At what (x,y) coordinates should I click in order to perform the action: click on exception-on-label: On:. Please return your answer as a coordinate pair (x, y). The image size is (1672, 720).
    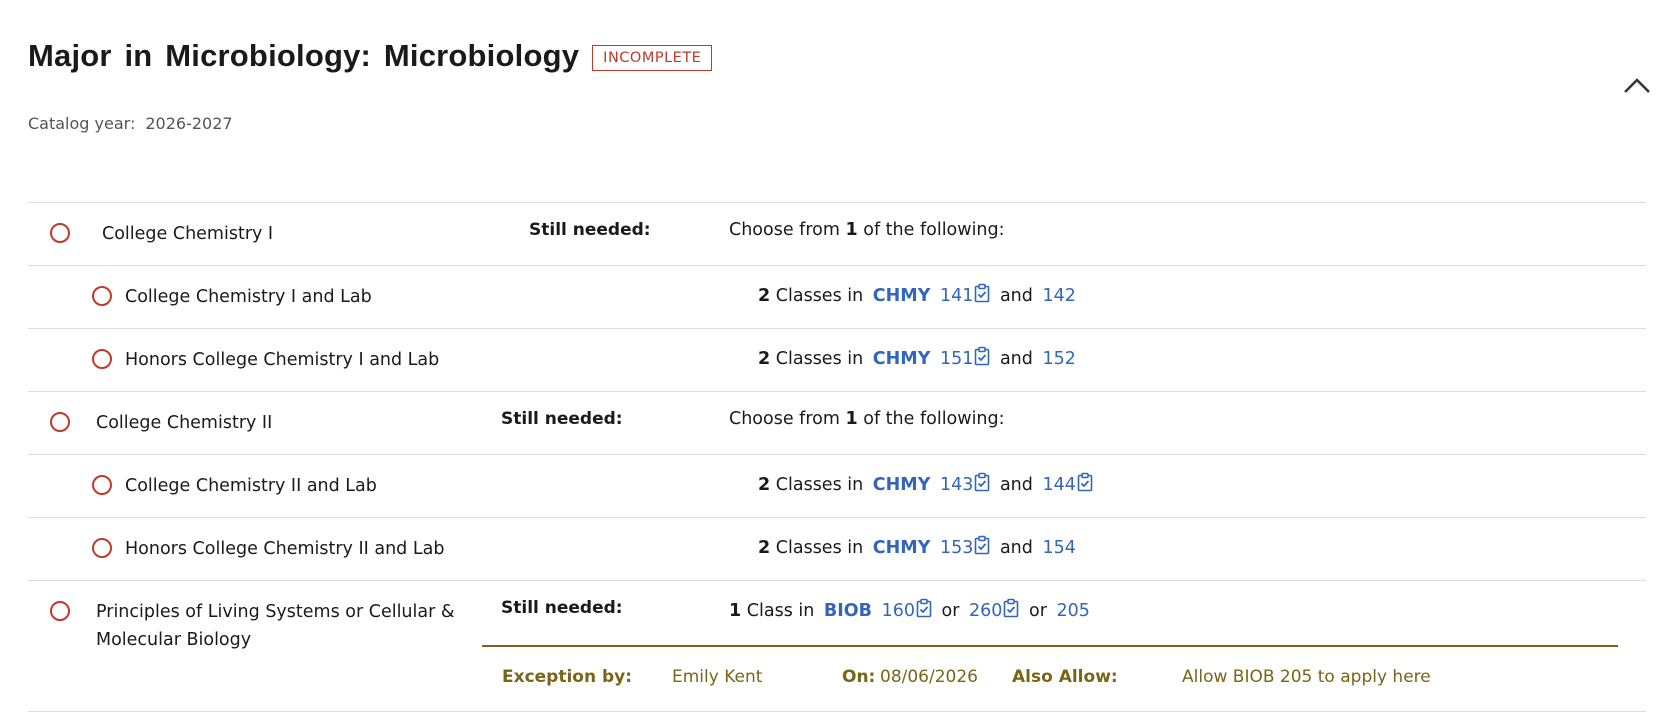
    Looking at the image, I should click on (859, 677).